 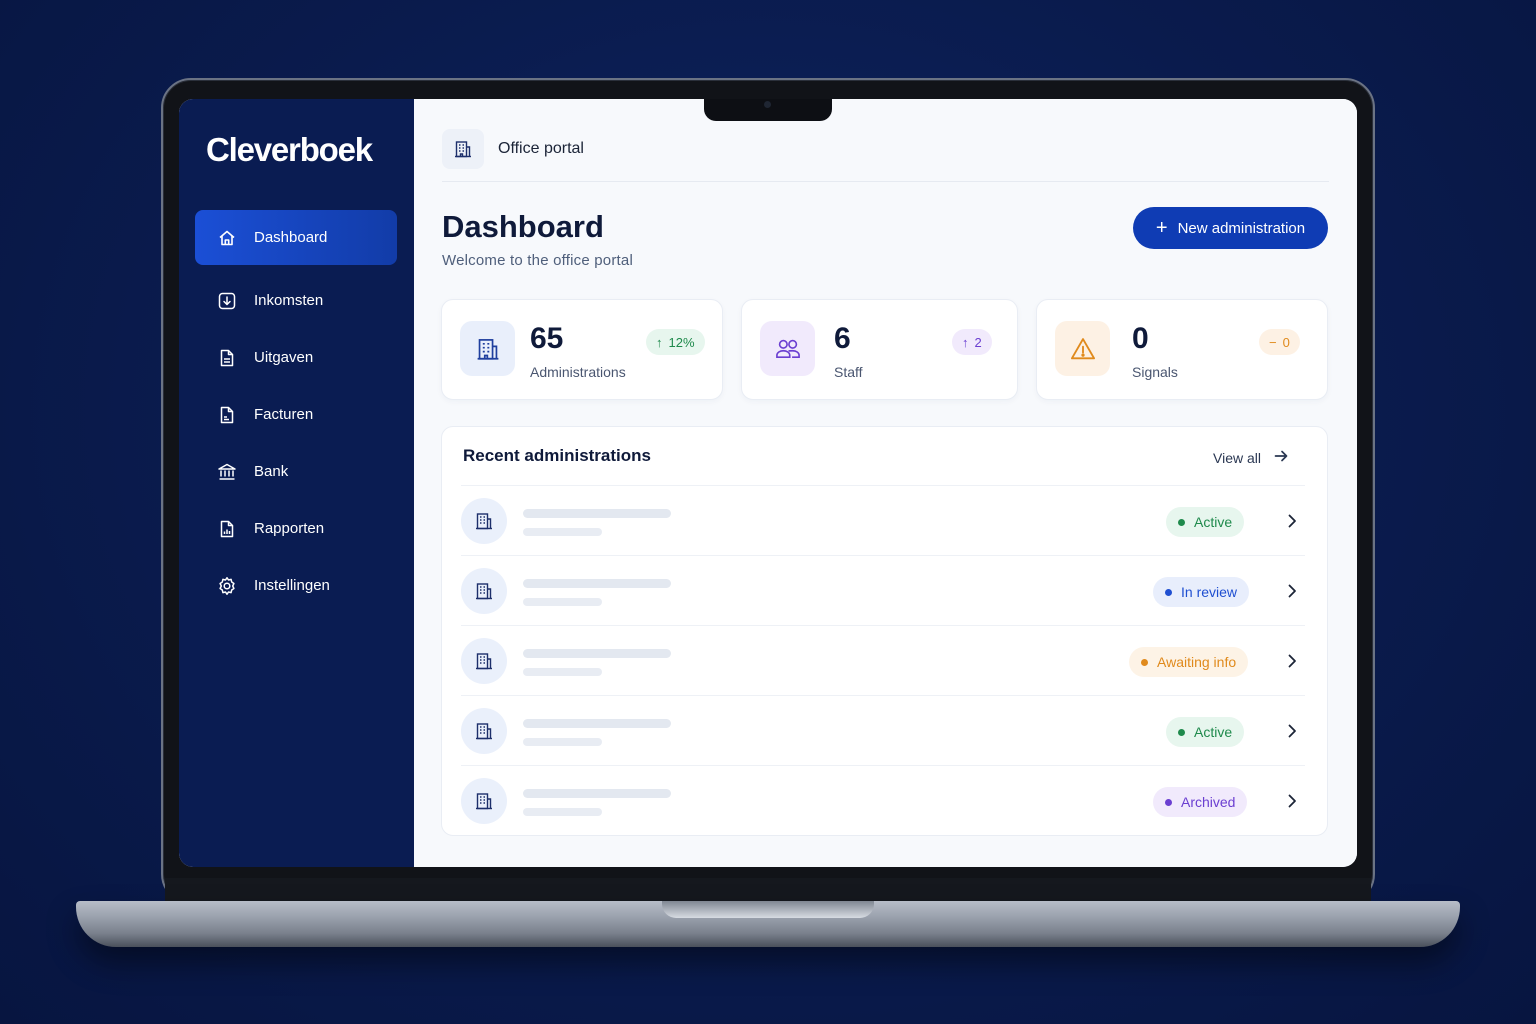 I want to click on section-title: Recent administrations, so click(x=557, y=455).